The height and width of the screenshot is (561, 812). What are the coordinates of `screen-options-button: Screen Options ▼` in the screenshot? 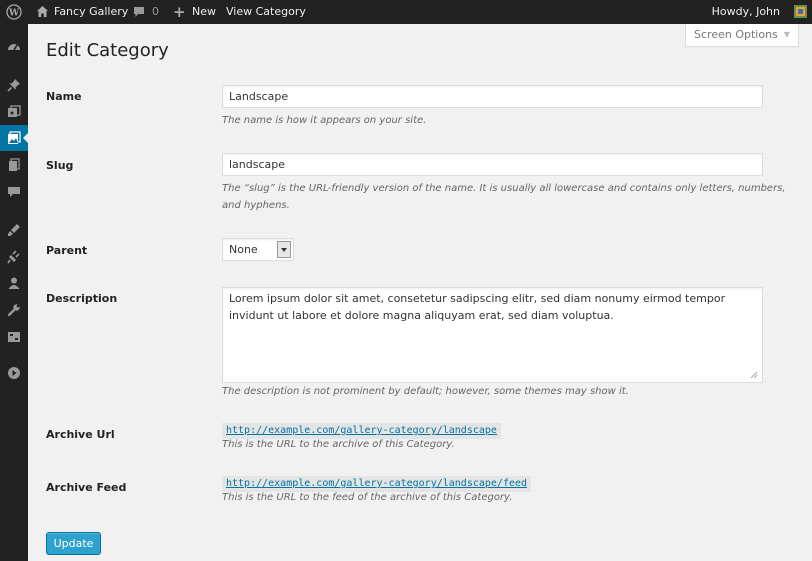 It's located at (742, 35).